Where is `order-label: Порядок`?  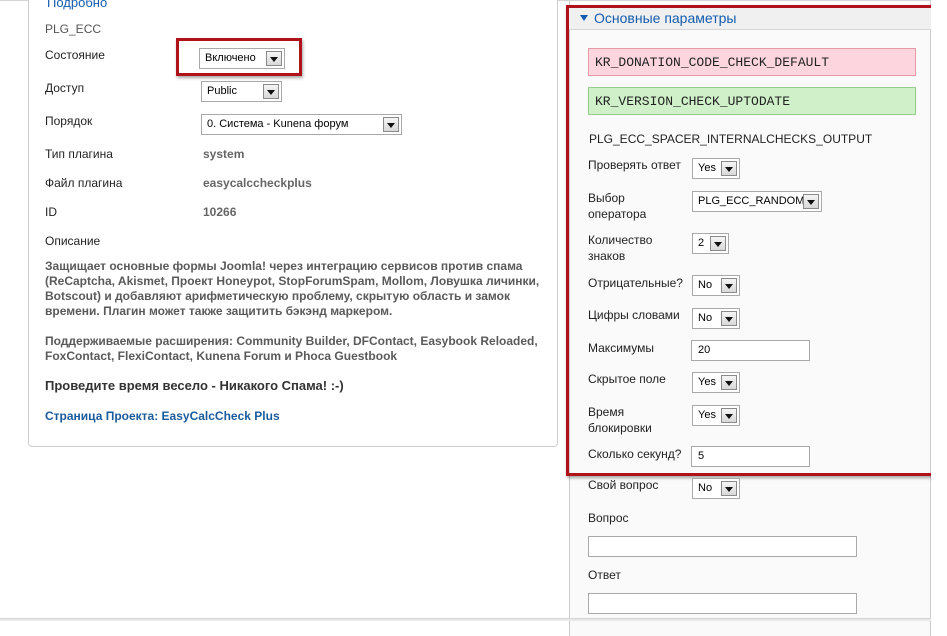 order-label: Порядок is located at coordinates (69, 121).